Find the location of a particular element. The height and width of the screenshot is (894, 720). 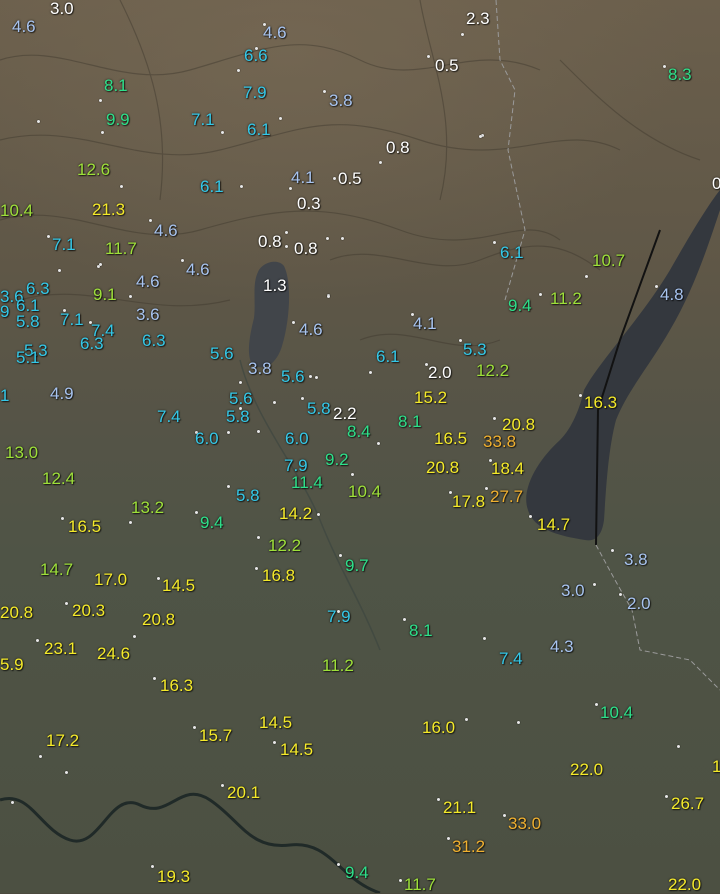

station-value-label: 6.3 is located at coordinates (92, 343).